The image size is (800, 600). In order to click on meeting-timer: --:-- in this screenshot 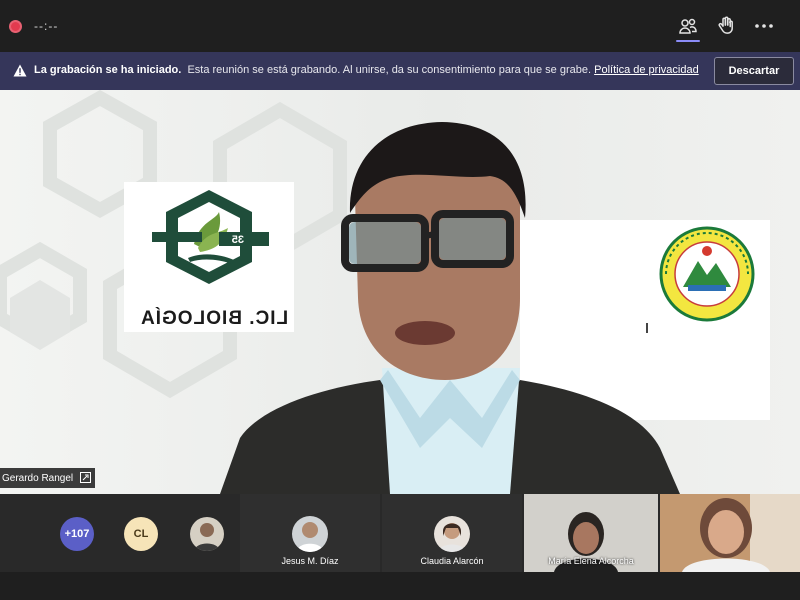, I will do `click(46, 26)`.